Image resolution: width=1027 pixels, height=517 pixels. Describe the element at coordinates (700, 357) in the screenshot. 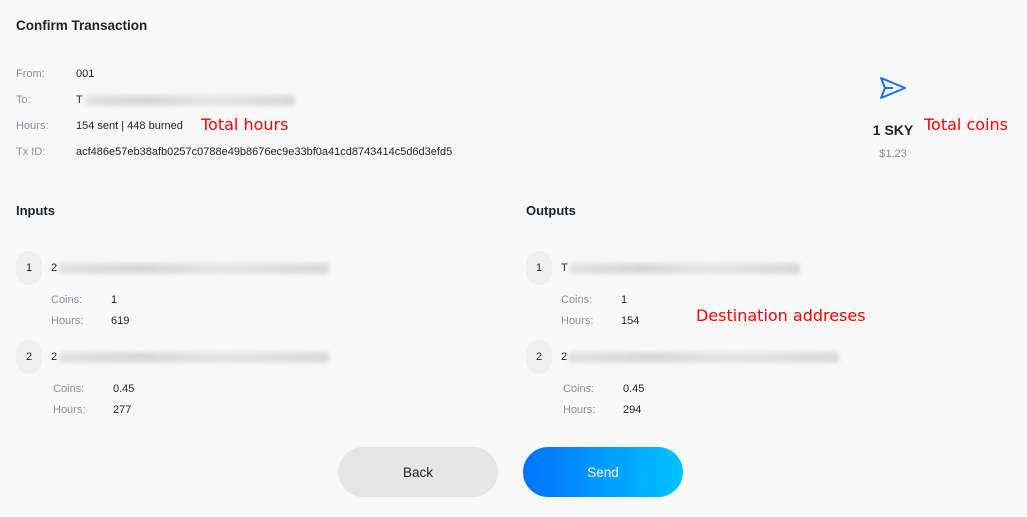

I see `output-address: 2` at that location.